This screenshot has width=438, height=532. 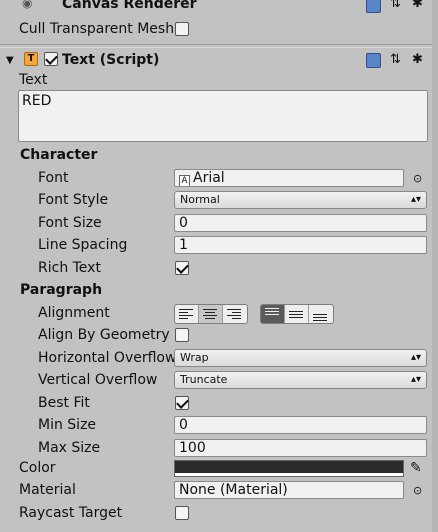 I want to click on color-label: Color, so click(x=37, y=468).